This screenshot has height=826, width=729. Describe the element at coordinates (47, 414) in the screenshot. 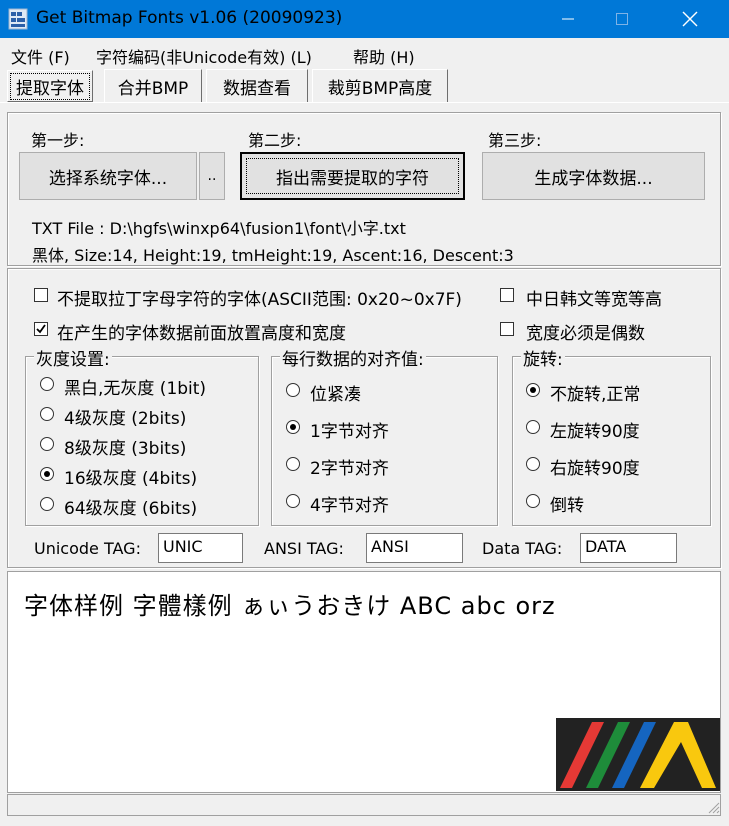

I see `grayscale-2bits-radio` at that location.